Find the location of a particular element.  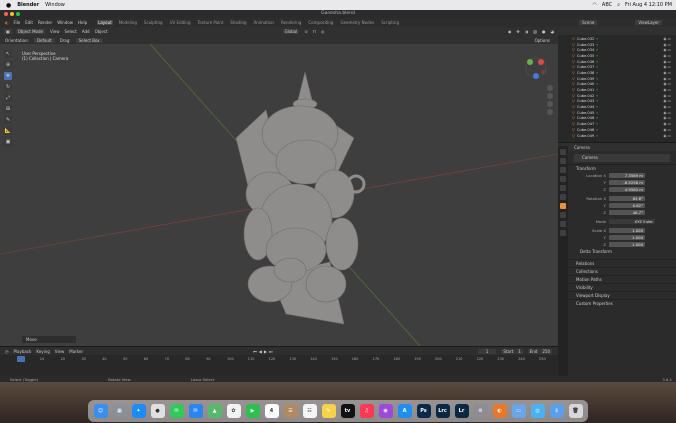

dock-app-music: ♫ is located at coordinates (366, 411).